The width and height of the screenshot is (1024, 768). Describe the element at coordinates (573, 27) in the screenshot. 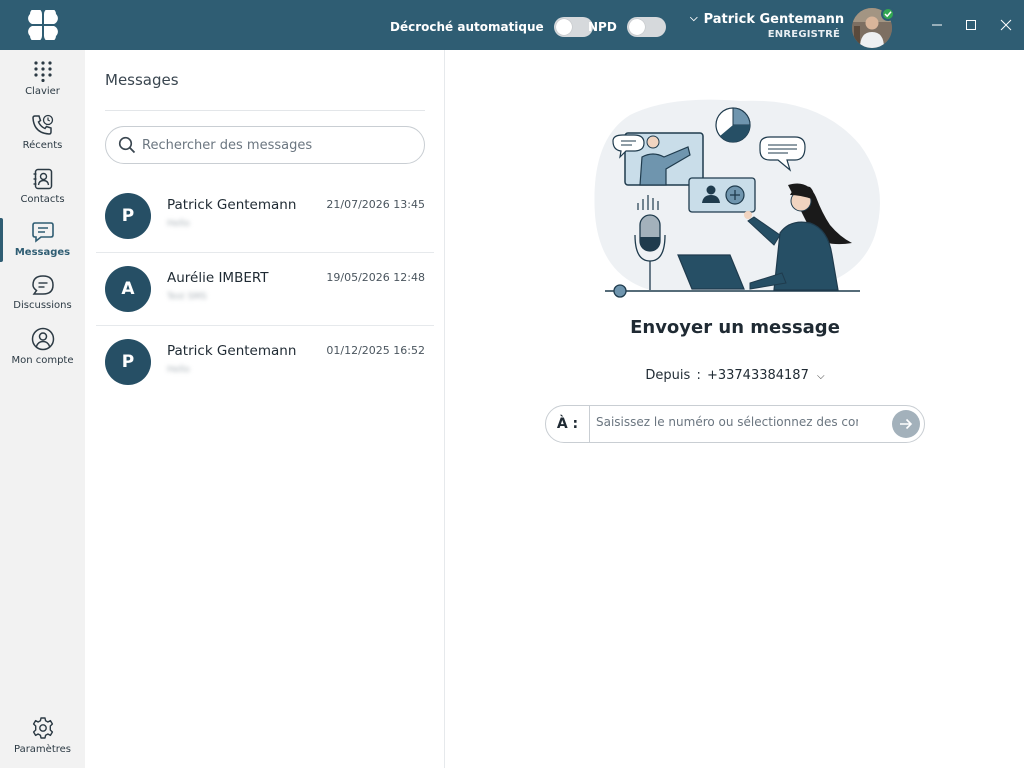

I see `auto-answer-toggle` at that location.